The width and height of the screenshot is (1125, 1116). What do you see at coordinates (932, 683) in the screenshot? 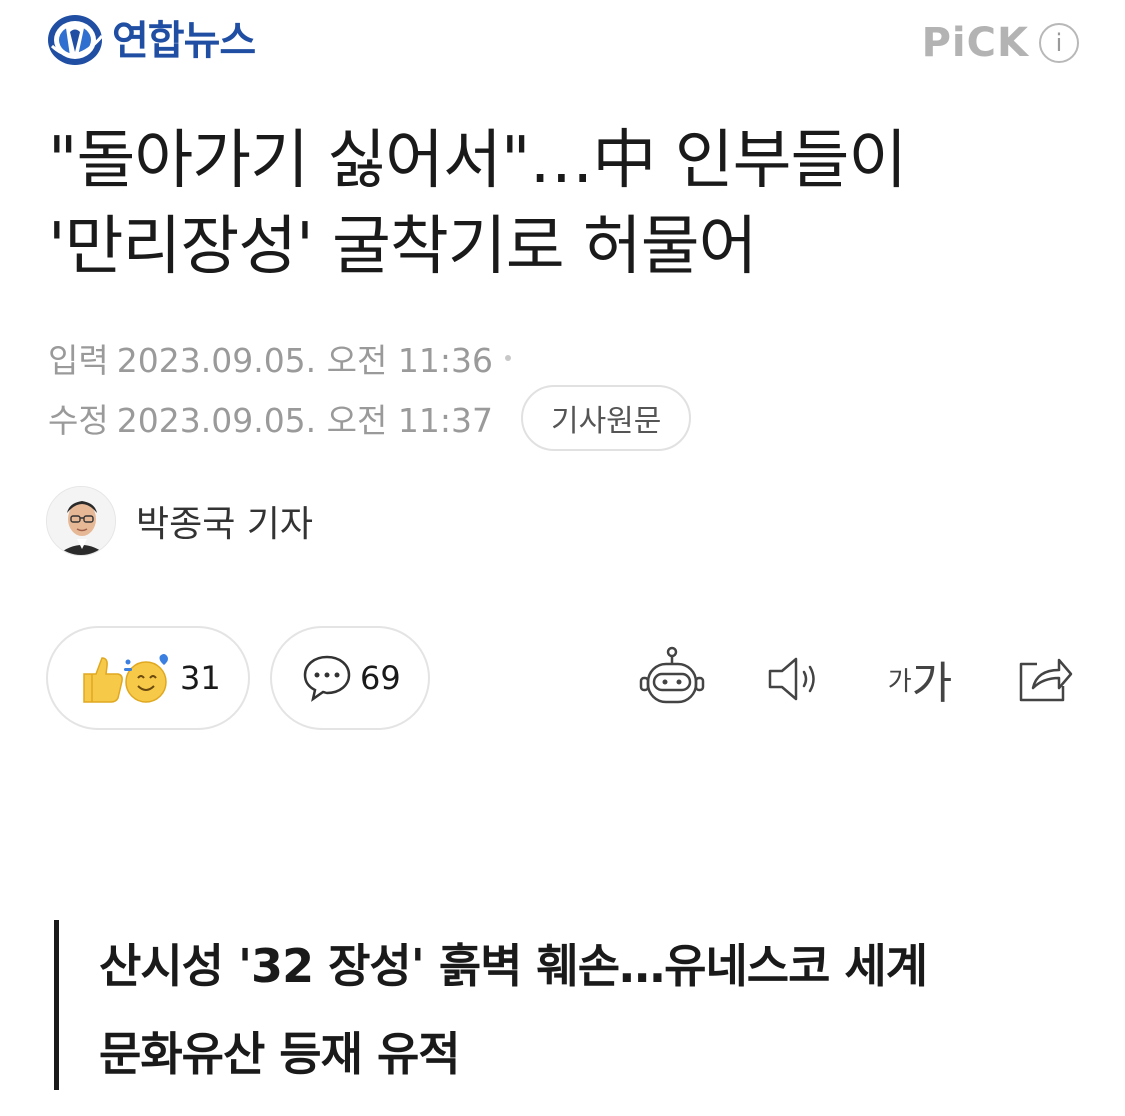
I see `font-size-large-label: 가` at bounding box center [932, 683].